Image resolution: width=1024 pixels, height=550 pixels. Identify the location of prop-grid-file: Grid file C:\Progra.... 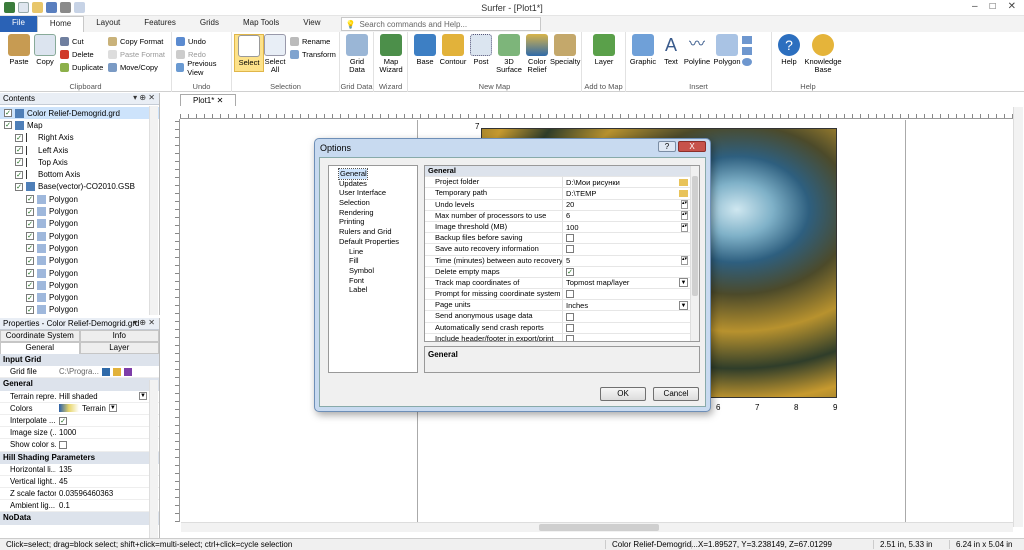
(79, 372).